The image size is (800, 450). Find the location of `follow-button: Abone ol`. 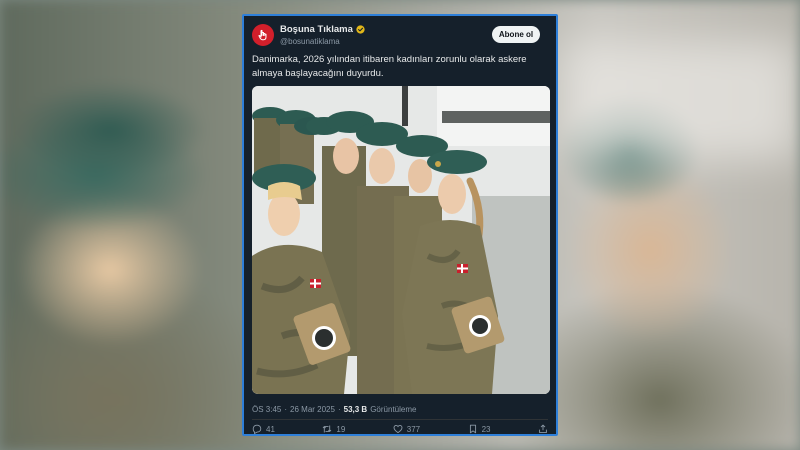

follow-button: Abone ol is located at coordinates (516, 34).